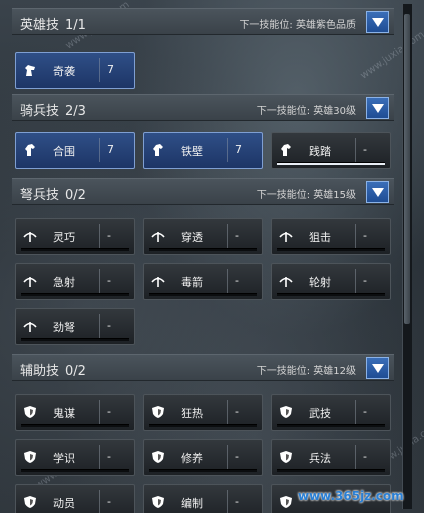 Image resolution: width=424 pixels, height=513 pixels. I want to click on horse-icon, so click(30, 70).